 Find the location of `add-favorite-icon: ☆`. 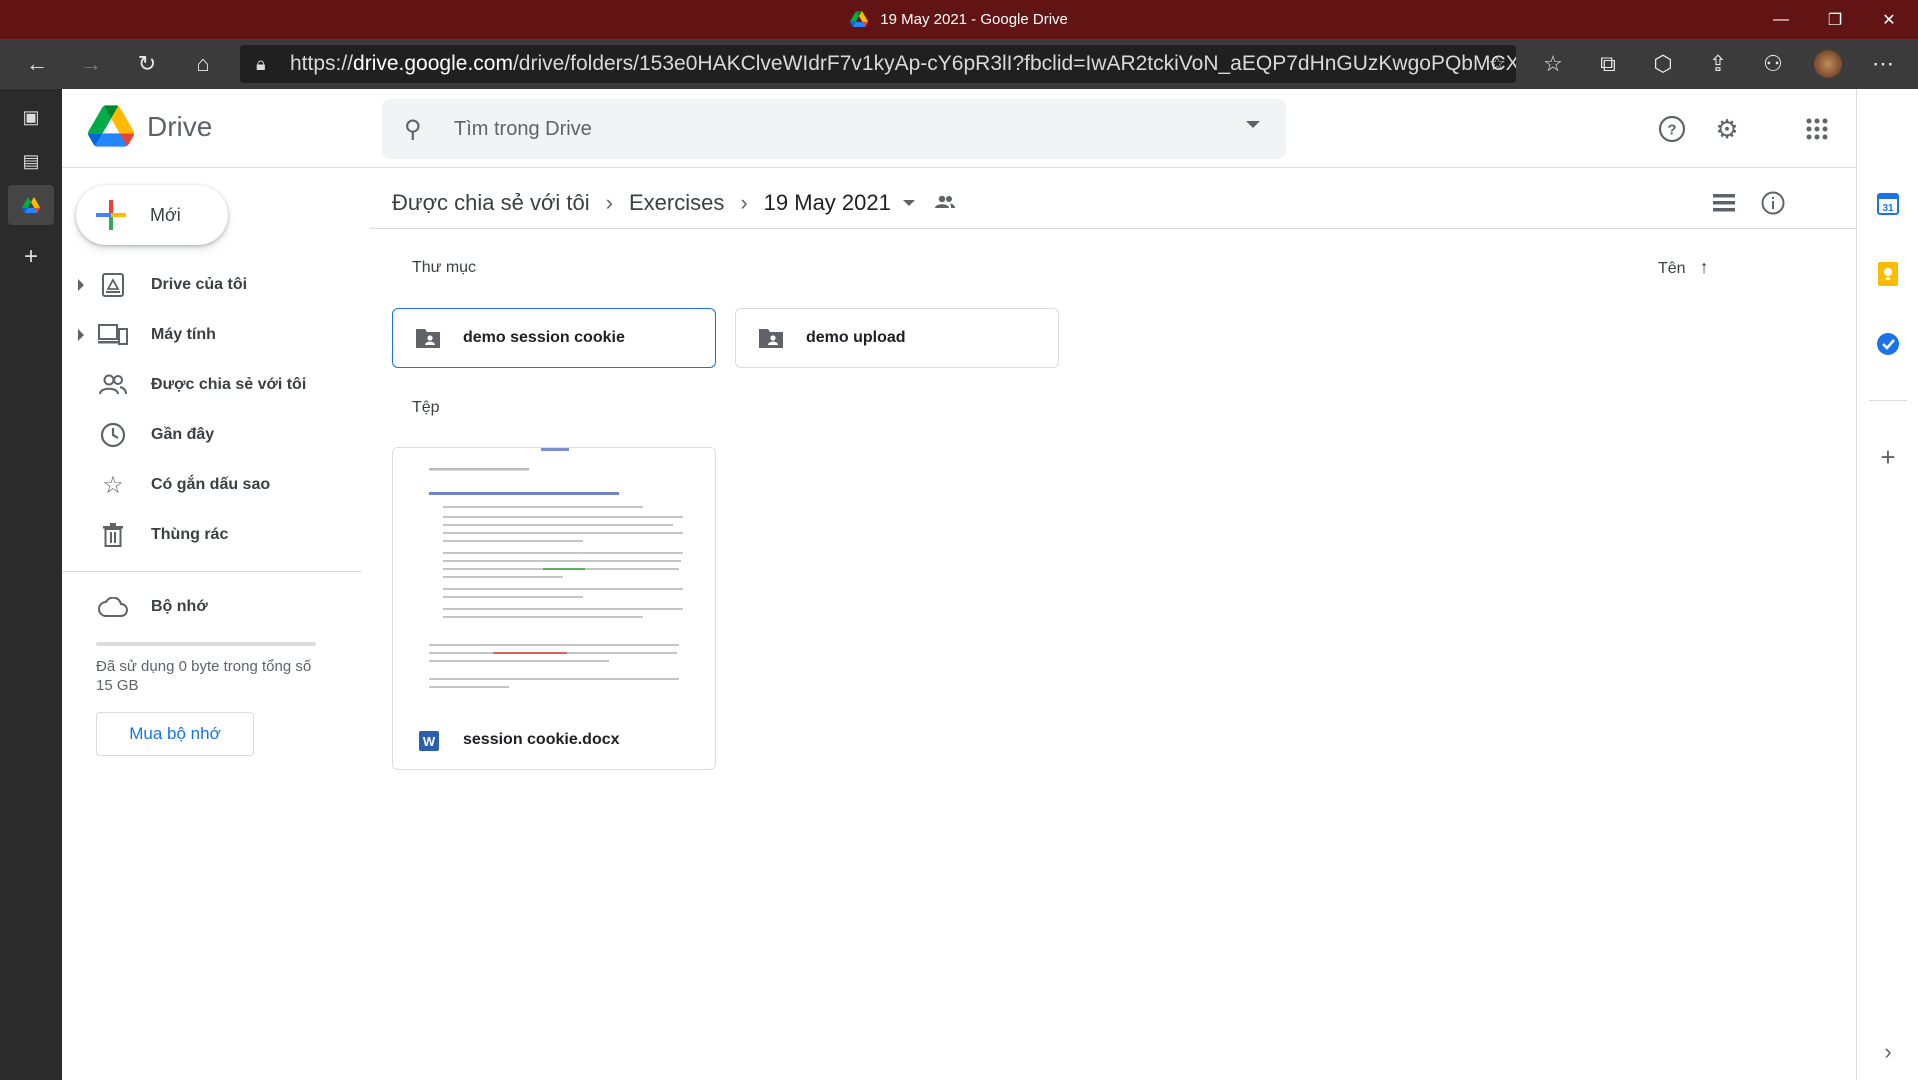

add-favorite-icon: ☆ is located at coordinates (1497, 64).